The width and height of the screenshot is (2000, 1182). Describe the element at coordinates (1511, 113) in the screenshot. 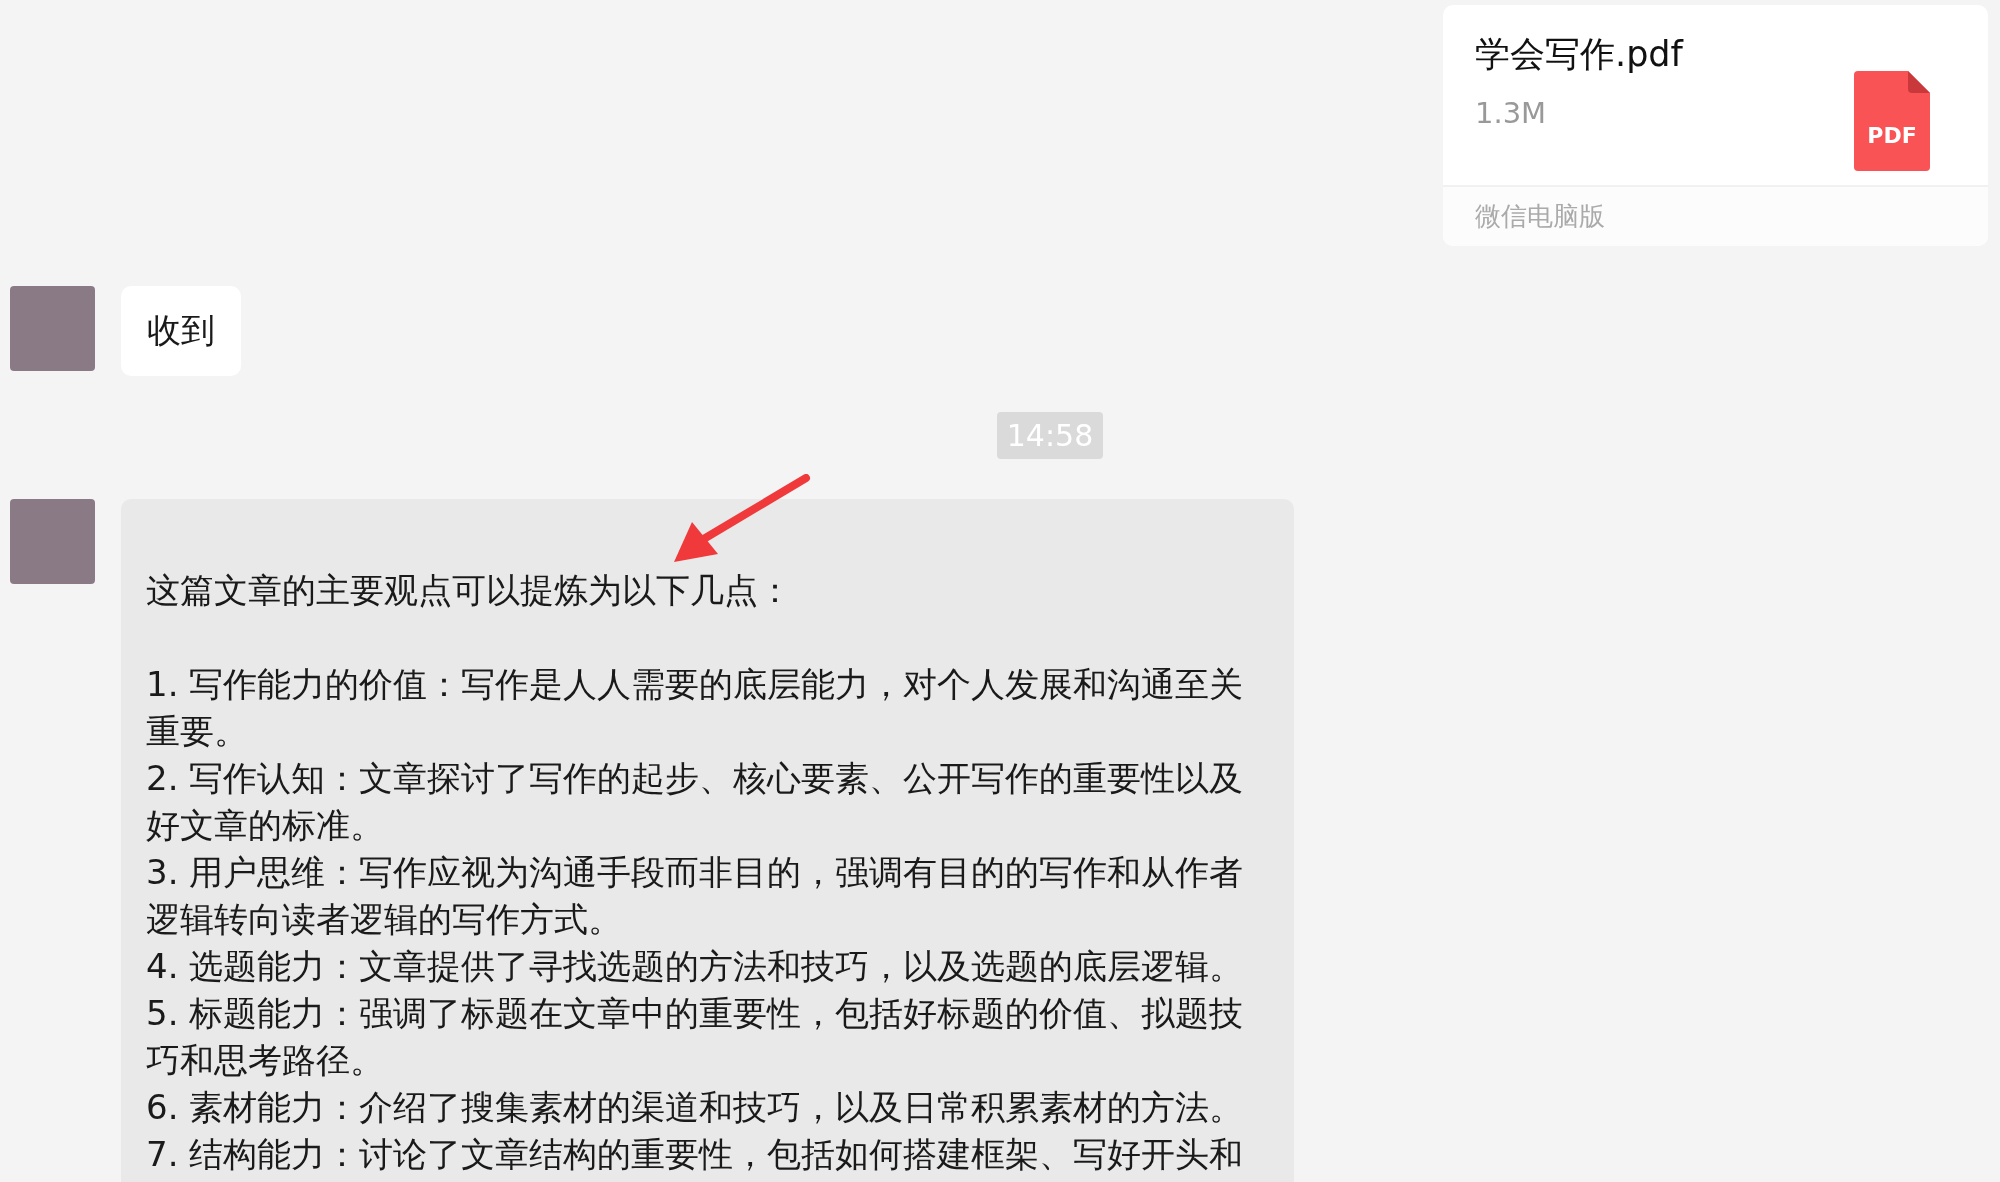

I see `file-size: 1.3M` at that location.